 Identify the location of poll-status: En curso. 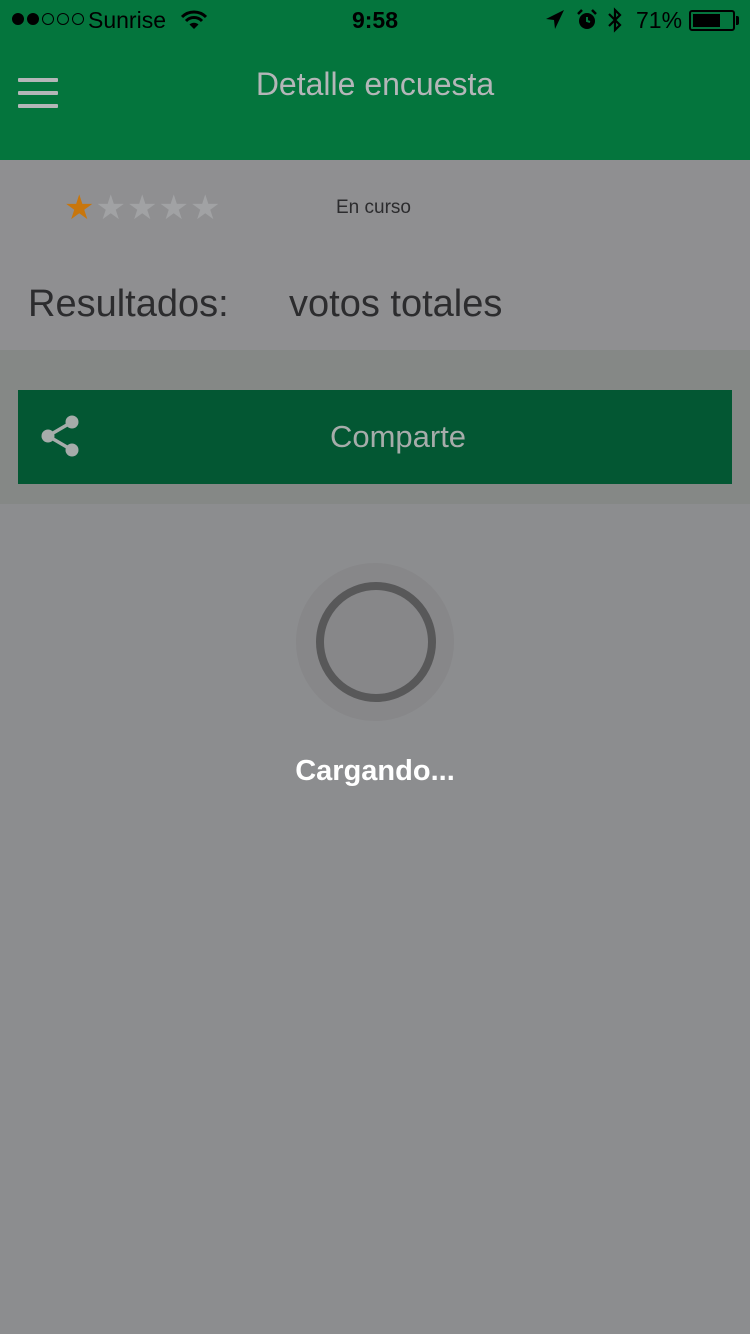
(373, 207).